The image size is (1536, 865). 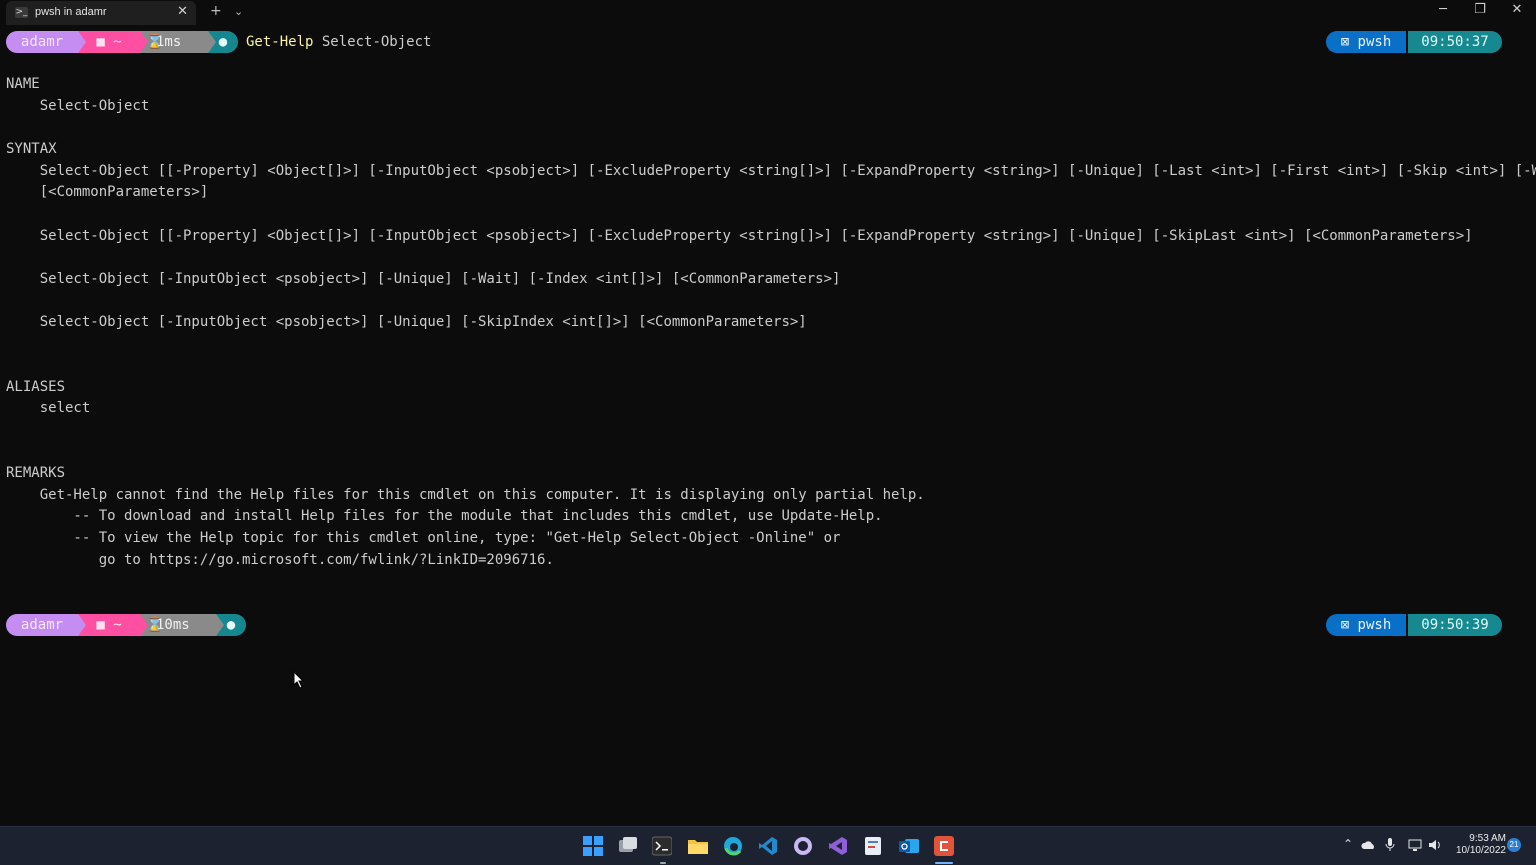 I want to click on syntax-line: [<CommonParameters>], so click(x=107, y=192).